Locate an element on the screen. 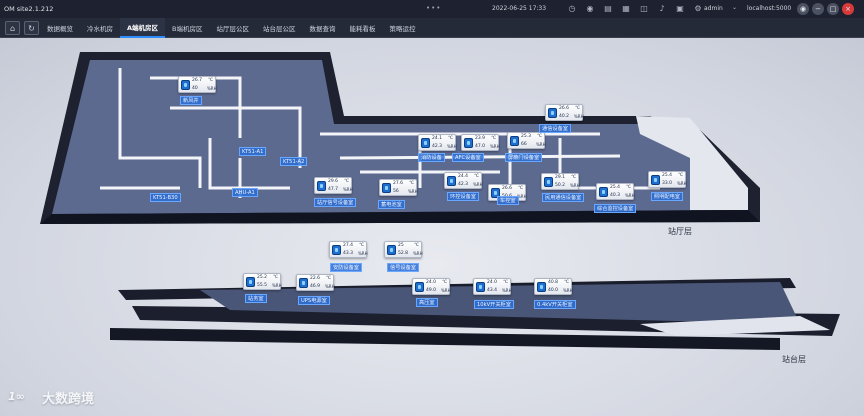  clock-icon: ◷ is located at coordinates (572, 8).